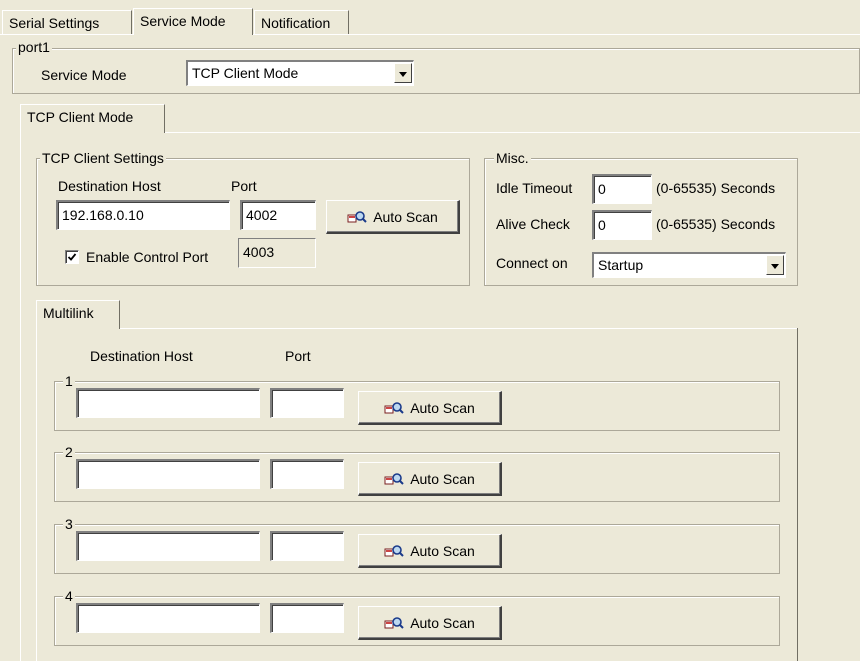 The height and width of the screenshot is (661, 860). Describe the element at coordinates (689, 265) in the screenshot. I see `connect-on-select: Startup` at that location.